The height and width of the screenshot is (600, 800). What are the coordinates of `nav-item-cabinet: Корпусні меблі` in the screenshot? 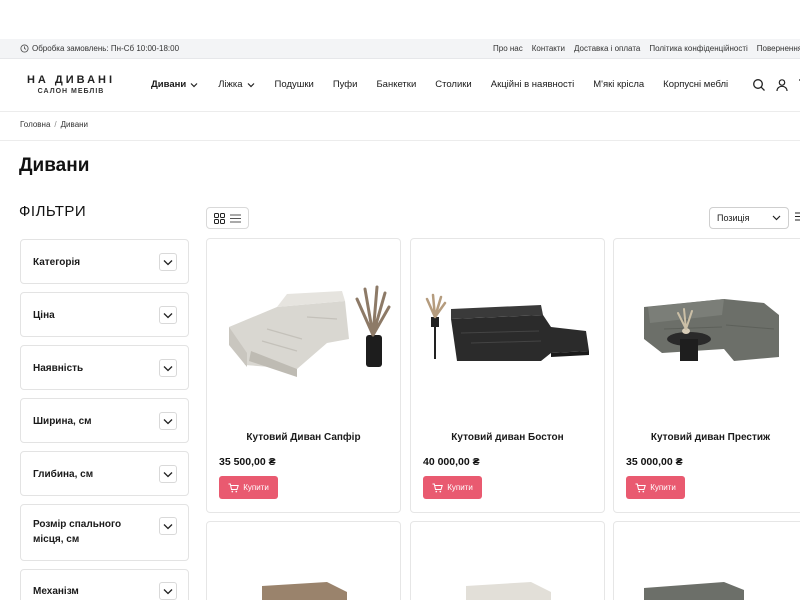 It's located at (695, 84).